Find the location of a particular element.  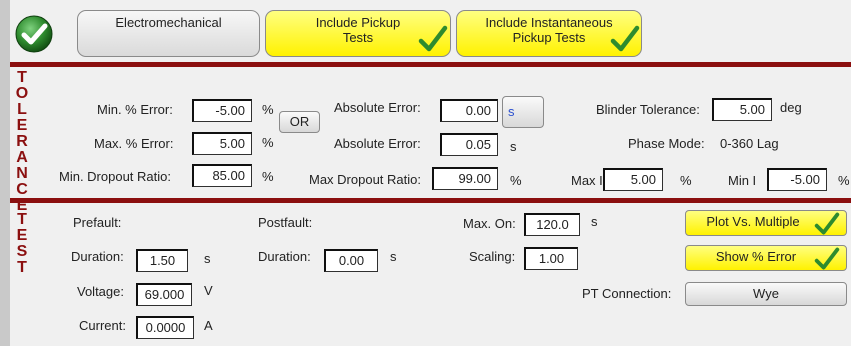

show-pct-error-label: Show % Error is located at coordinates (756, 256).